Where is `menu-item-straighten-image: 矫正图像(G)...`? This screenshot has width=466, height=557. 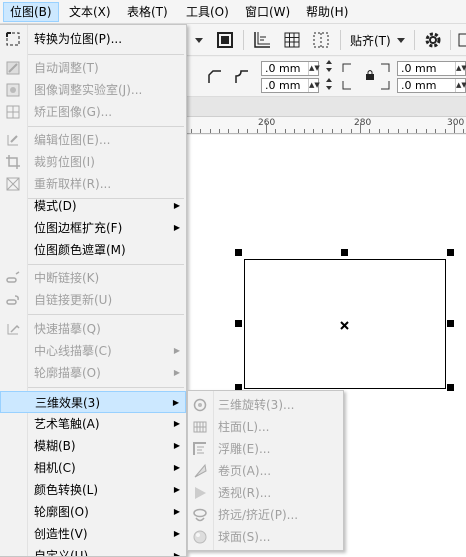
menu-item-straighten-image: 矫正图像(G)... is located at coordinates (93, 112).